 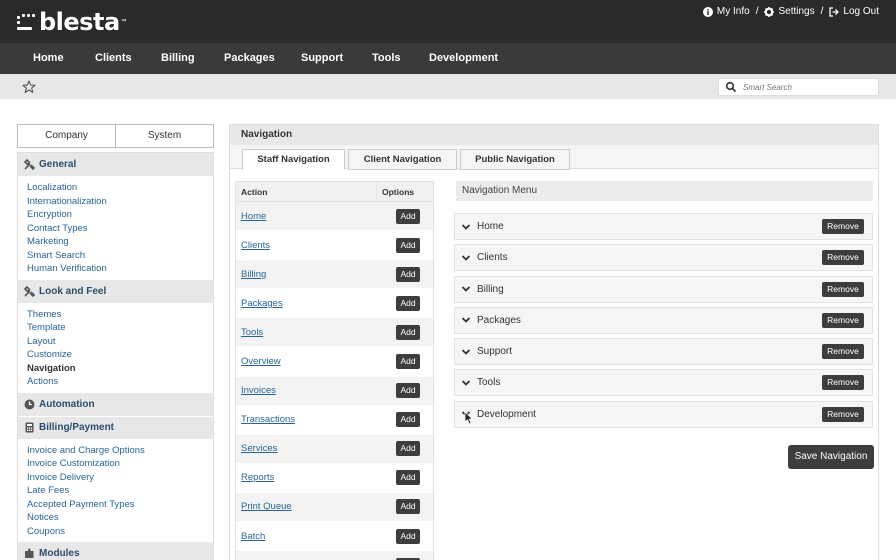 What do you see at coordinates (115, 427) in the screenshot?
I see `sidebar-group-billing-payment: Billing/Payment` at bounding box center [115, 427].